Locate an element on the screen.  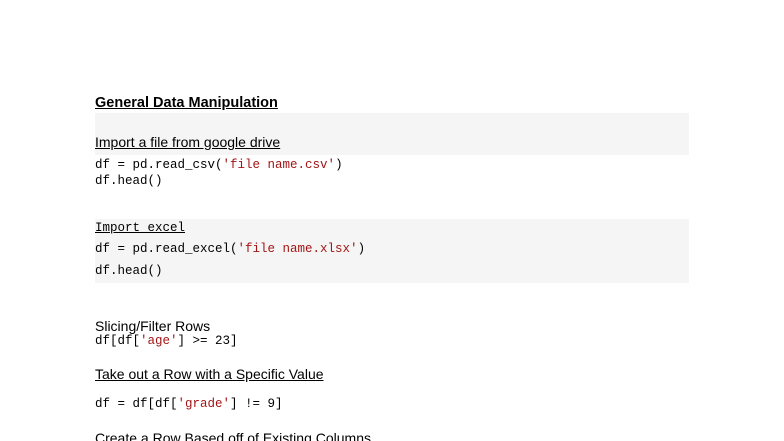
code-text: df[df[ is located at coordinates (118, 341).